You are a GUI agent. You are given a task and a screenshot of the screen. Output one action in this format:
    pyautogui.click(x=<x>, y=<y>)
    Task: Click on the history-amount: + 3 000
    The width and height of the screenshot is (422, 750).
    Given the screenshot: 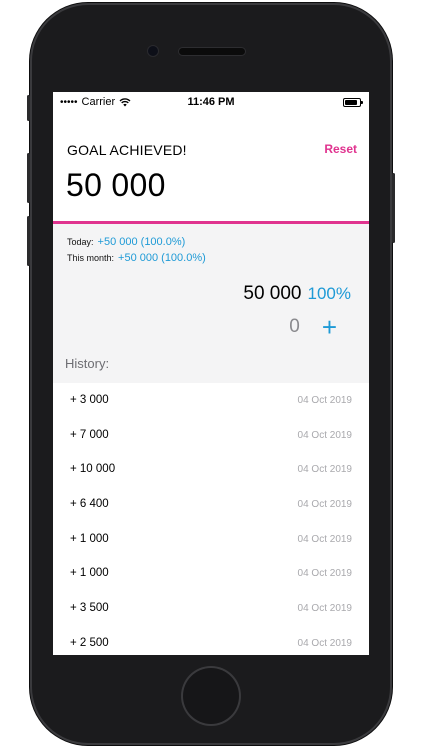 What is the action you would take?
    pyautogui.click(x=89, y=400)
    